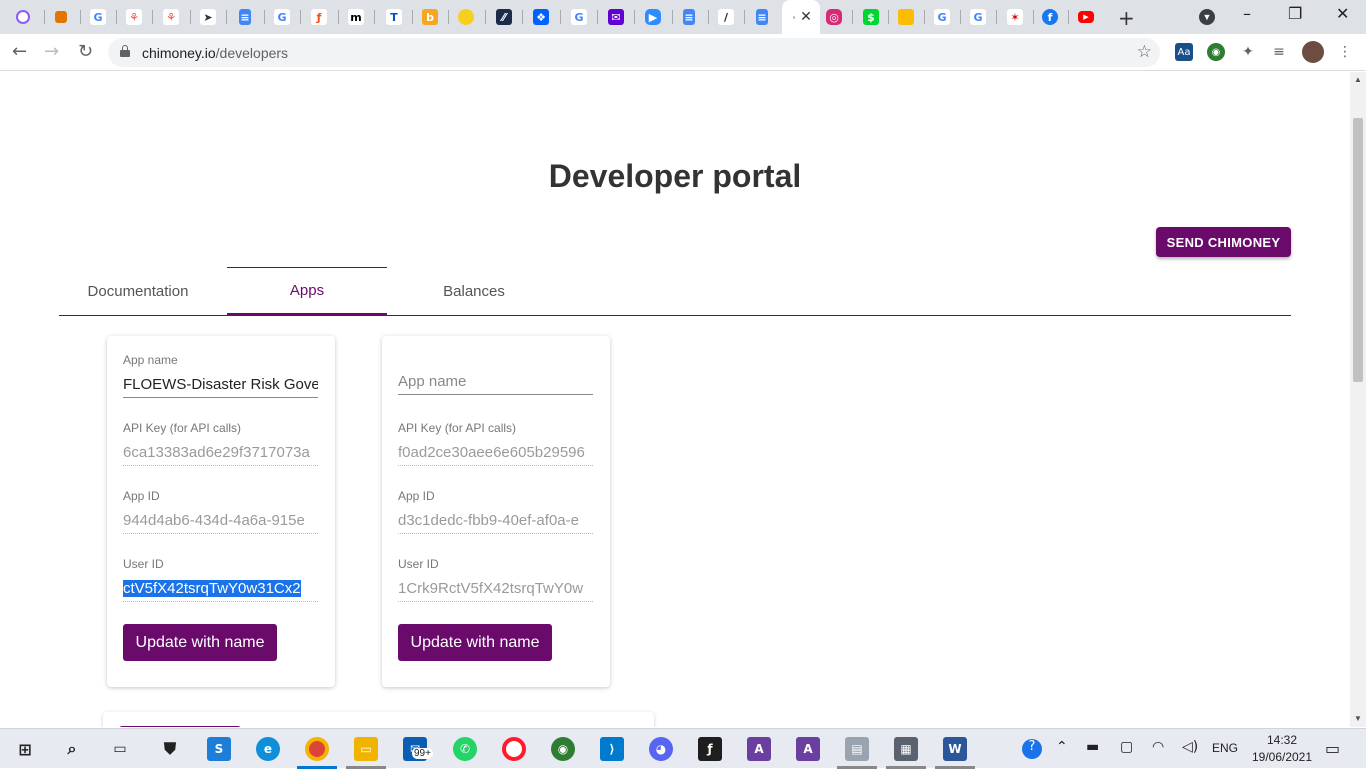 Image resolution: width=1366 pixels, height=769 pixels. Describe the element at coordinates (563, 749) in the screenshot. I see `globe-app-icon: ◉` at that location.